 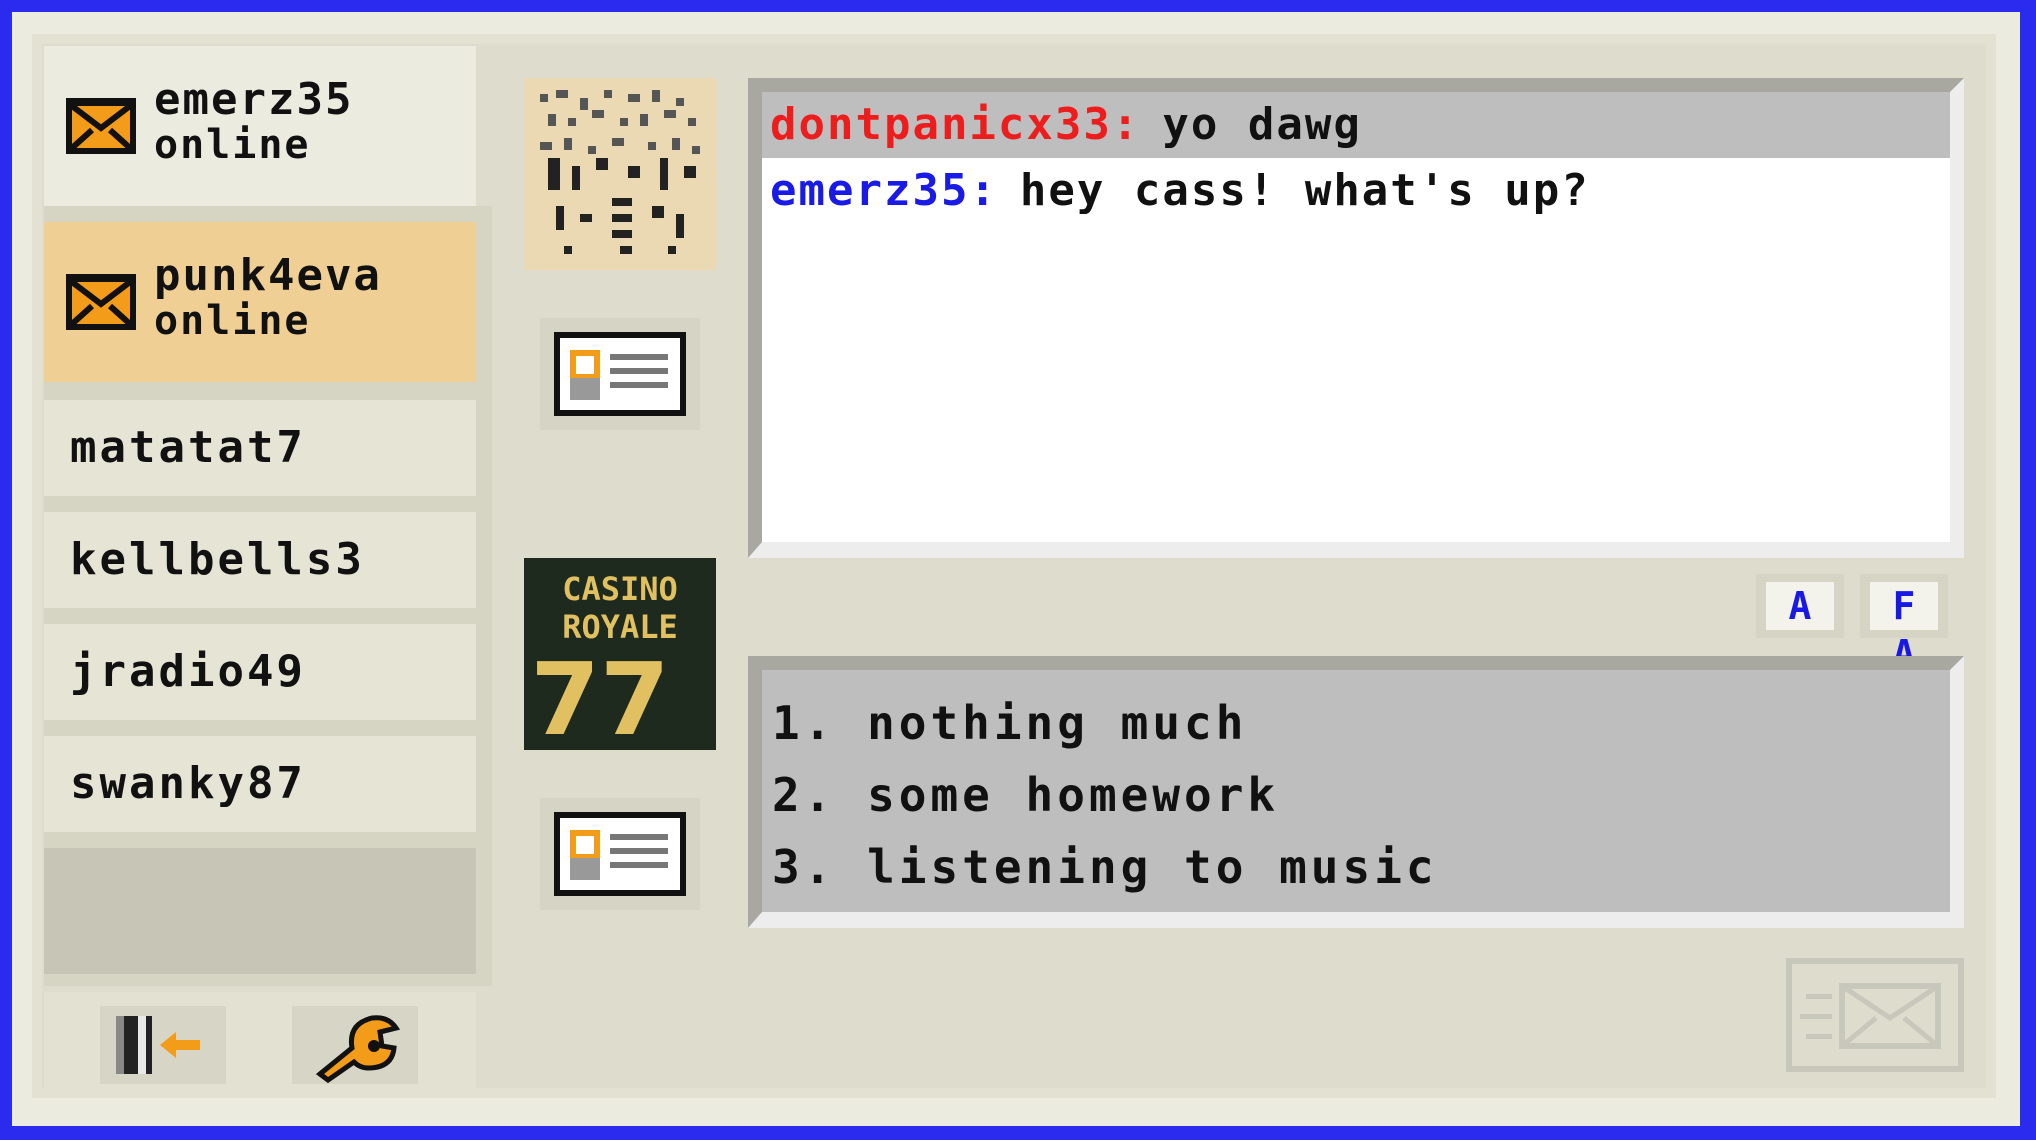 I want to click on contact-item: jradio49, so click(x=260, y=672).